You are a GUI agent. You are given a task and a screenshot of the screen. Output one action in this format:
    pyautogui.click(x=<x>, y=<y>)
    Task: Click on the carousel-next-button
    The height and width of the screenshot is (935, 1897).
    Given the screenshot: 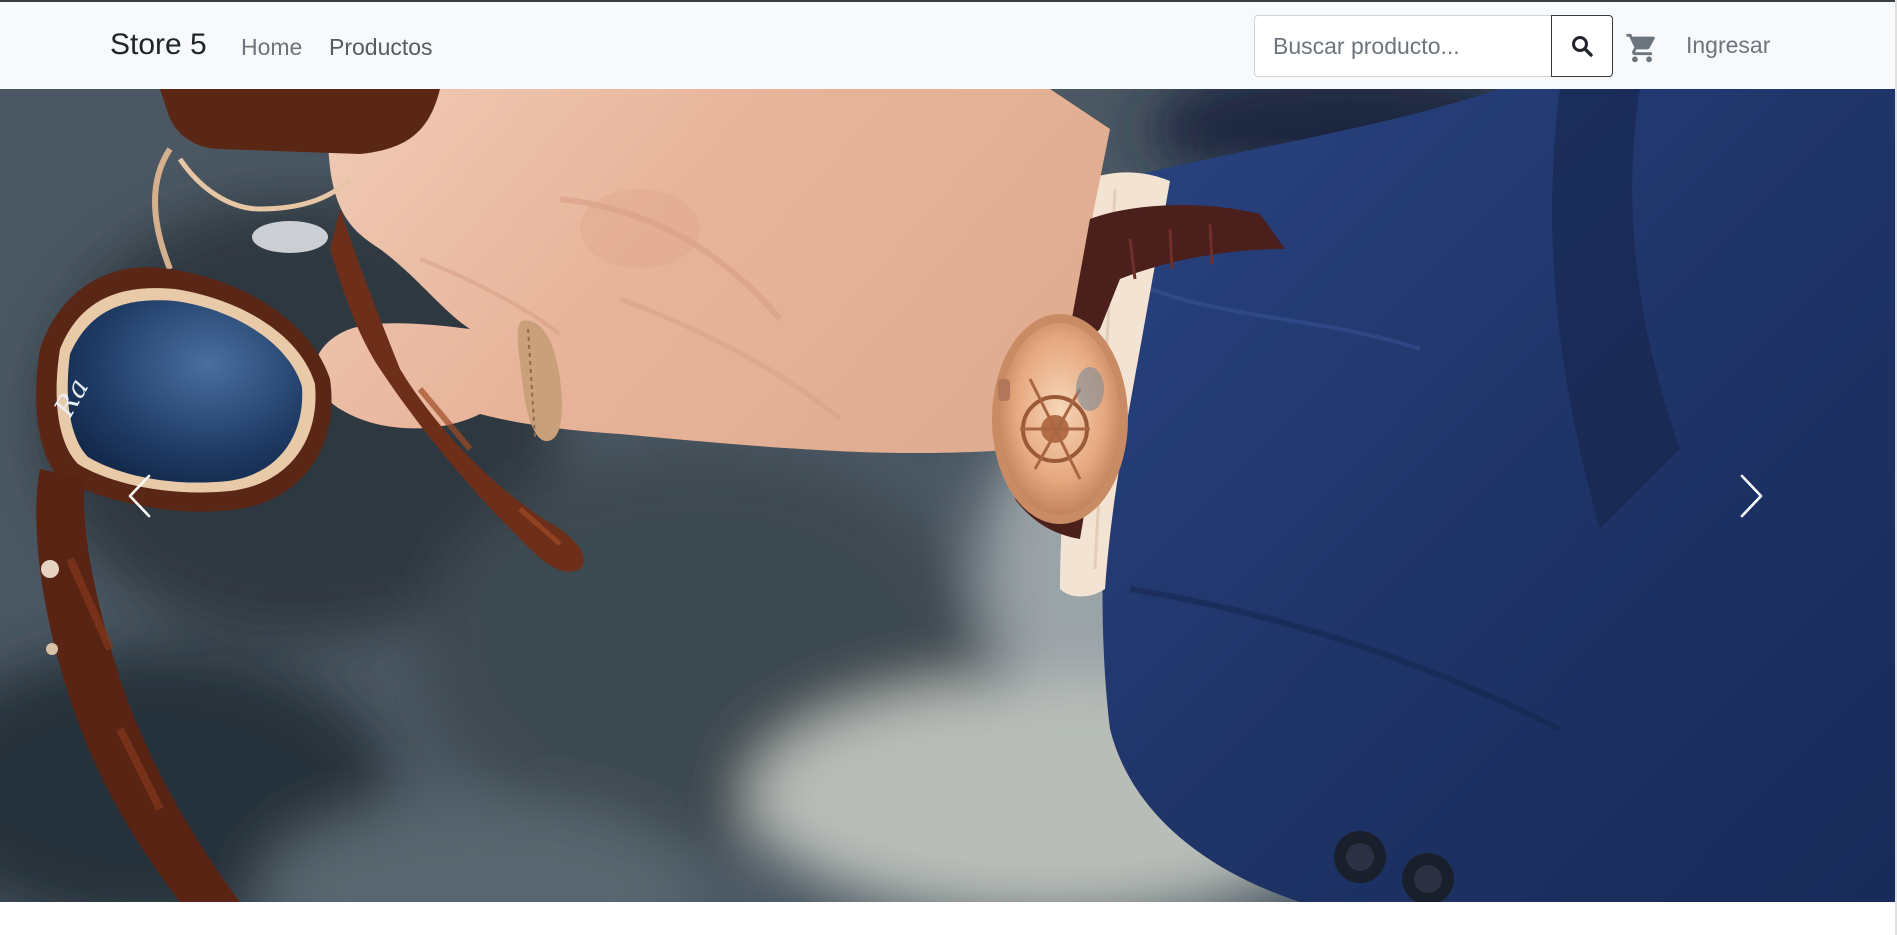 What is the action you would take?
    pyautogui.click(x=1751, y=495)
    